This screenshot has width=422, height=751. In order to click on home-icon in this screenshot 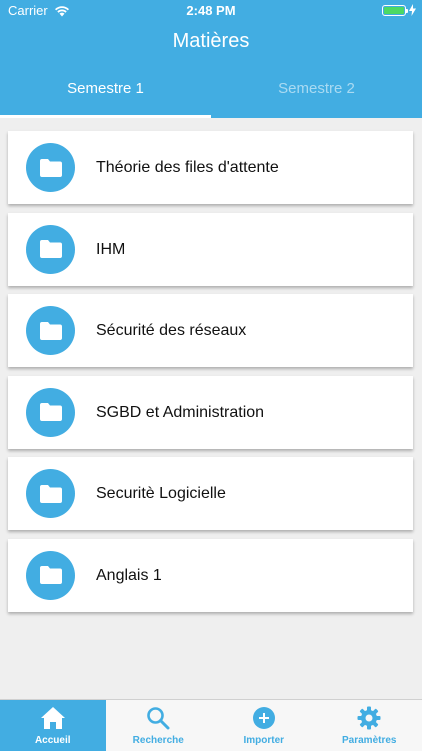, I will do `click(53, 718)`.